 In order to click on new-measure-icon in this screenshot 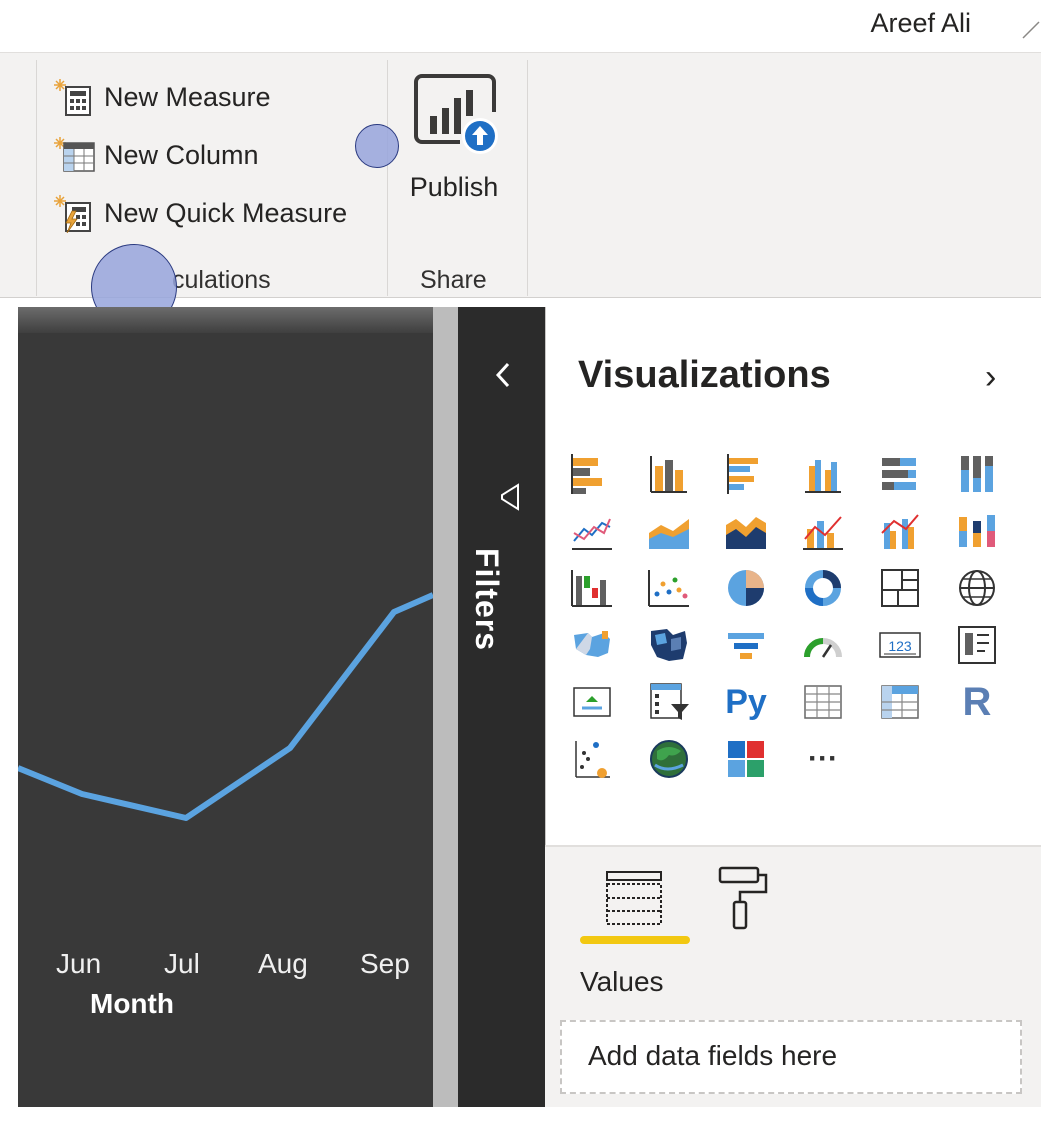, I will do `click(72, 97)`.